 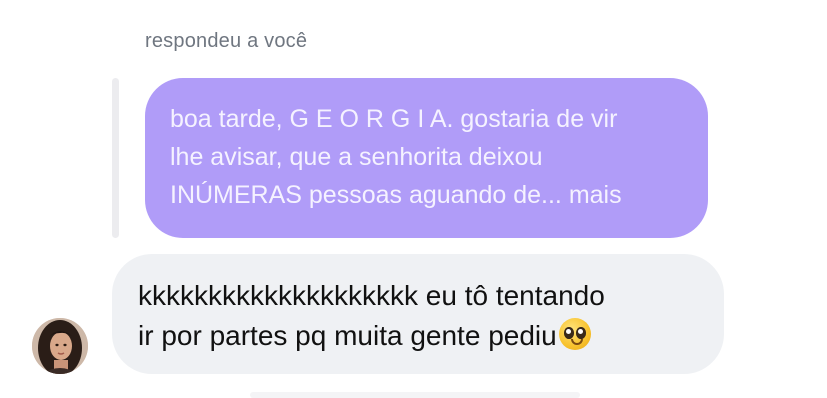 What do you see at coordinates (574, 334) in the screenshot?
I see `pleading-face-emoji-icon` at bounding box center [574, 334].